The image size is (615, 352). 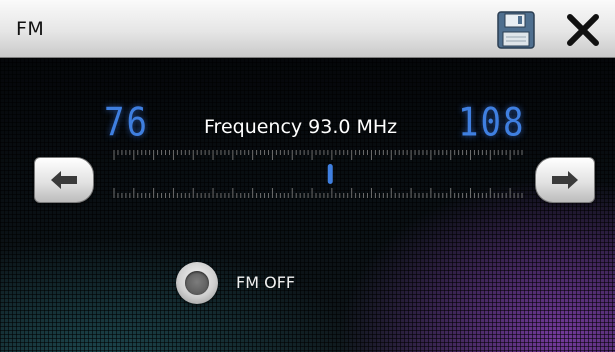 I want to click on radio-indicator, so click(x=197, y=283).